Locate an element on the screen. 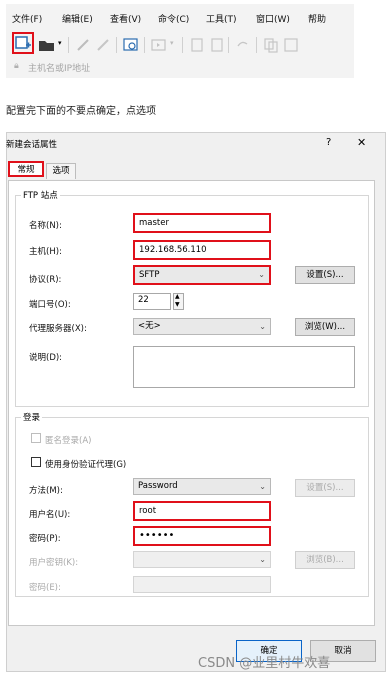 This screenshot has width=391, height=682. instruction-caption: 配置完下面的不要点确定，点选项 is located at coordinates (81, 111).